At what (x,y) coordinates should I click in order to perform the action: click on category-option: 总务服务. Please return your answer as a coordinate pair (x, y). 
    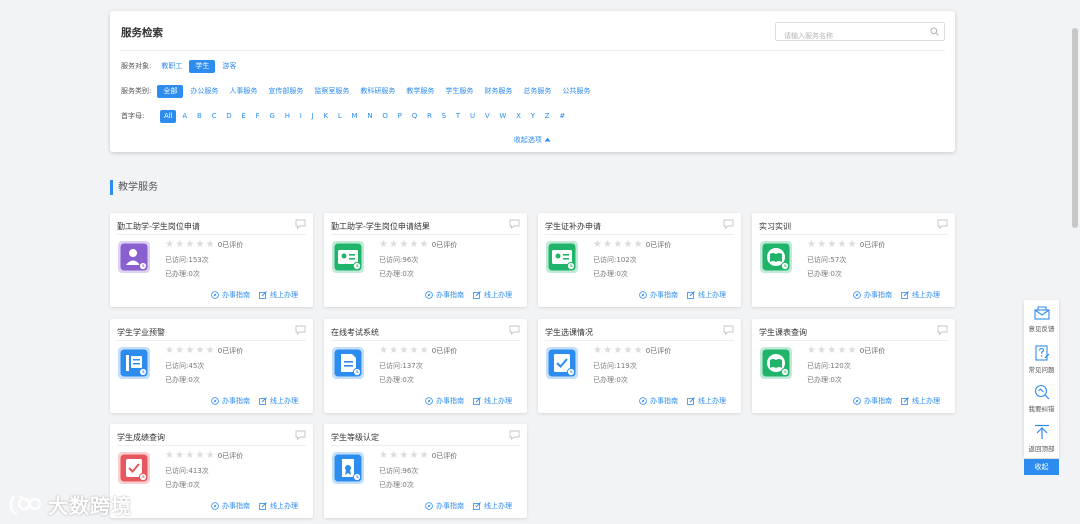
    Looking at the image, I should click on (537, 91).